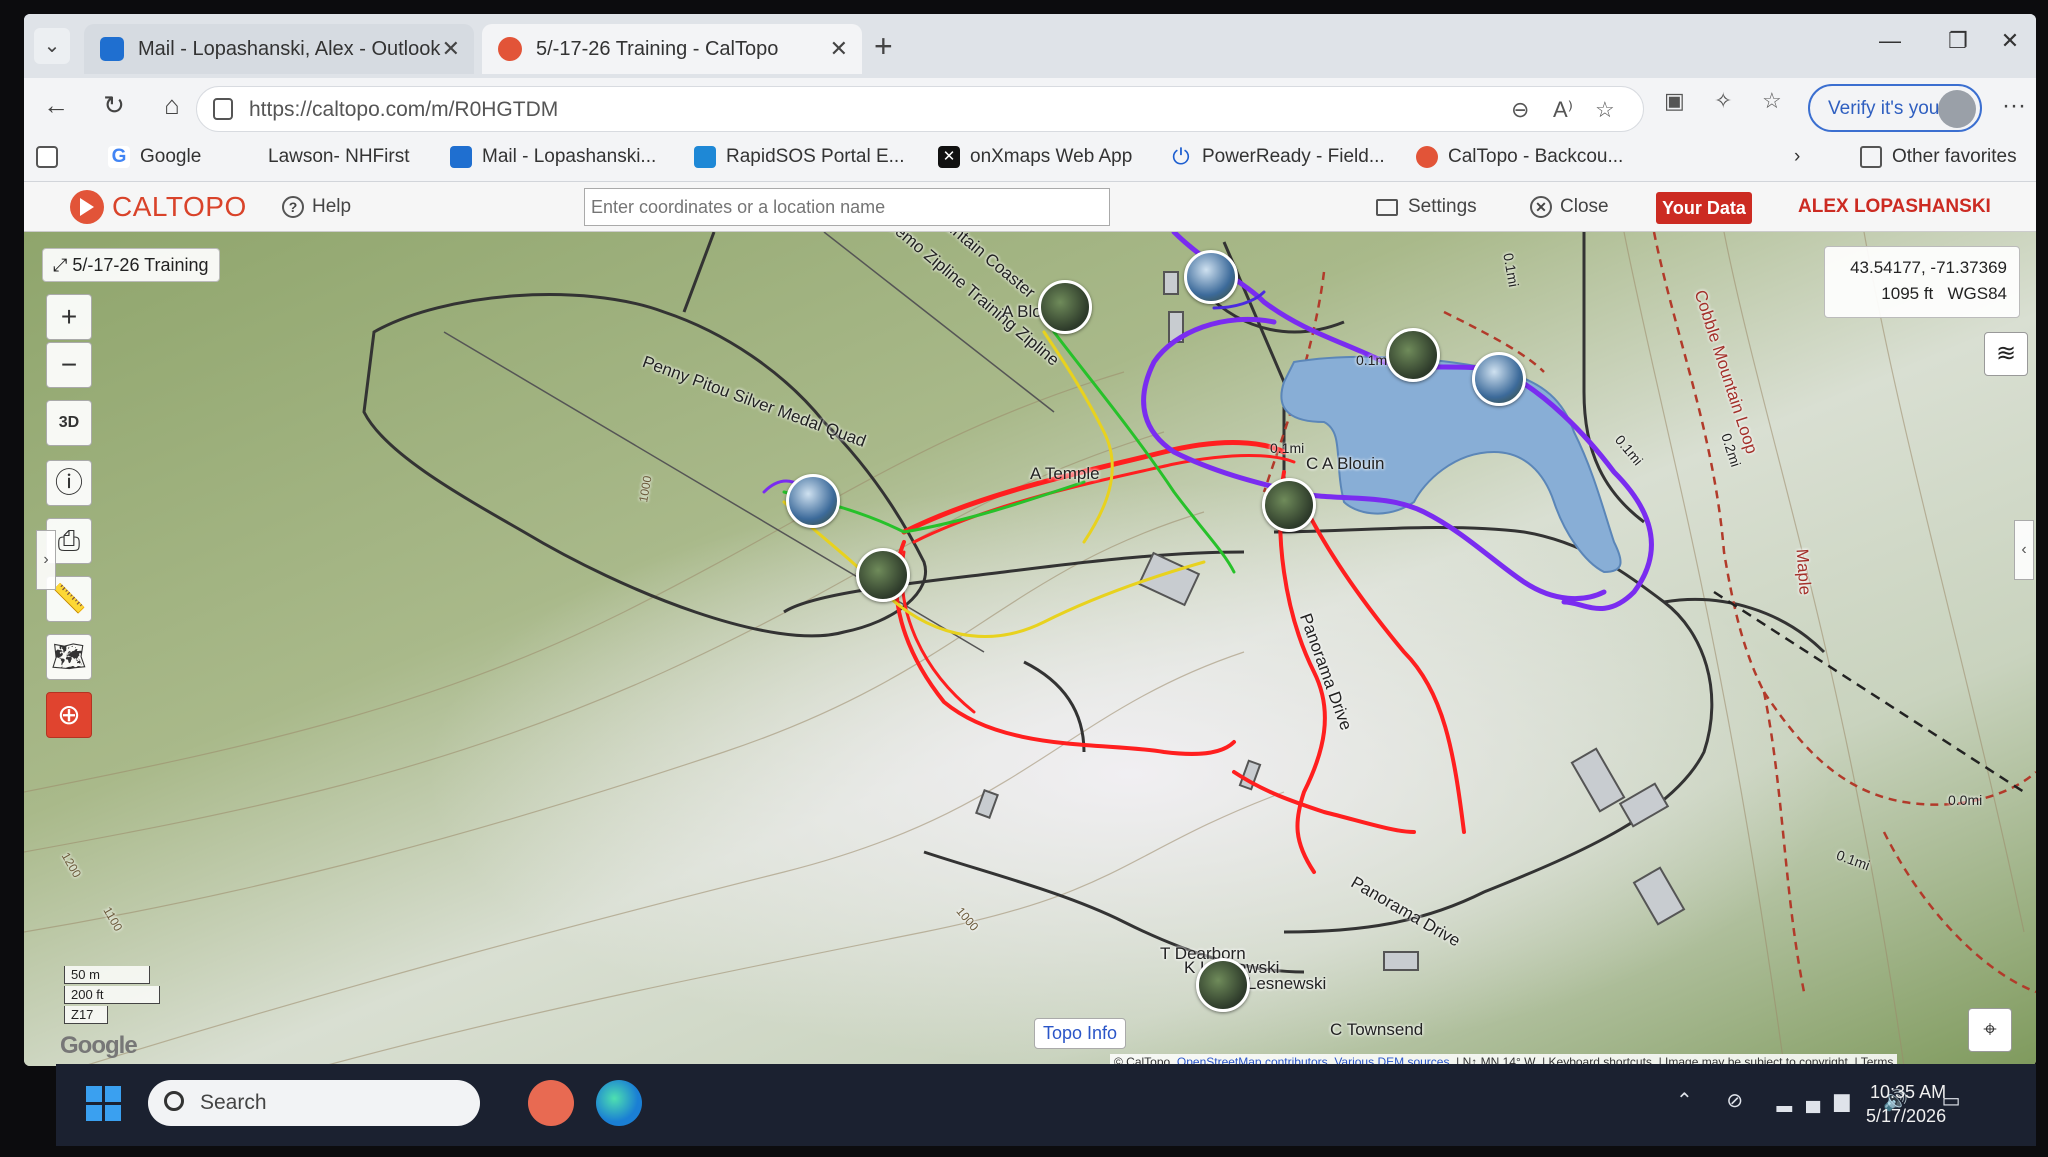  Describe the element at coordinates (404, 109) in the screenshot. I see `url-text: https://caltopo.com/m/R0HGTDM` at that location.